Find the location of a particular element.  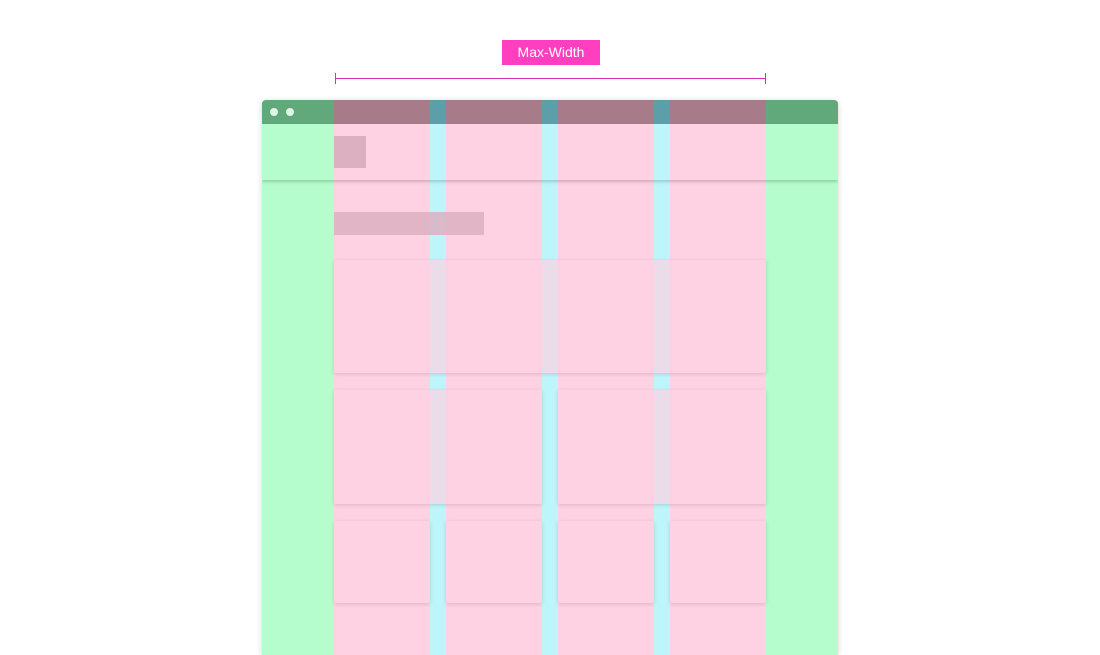

half-card-right is located at coordinates (662, 447).